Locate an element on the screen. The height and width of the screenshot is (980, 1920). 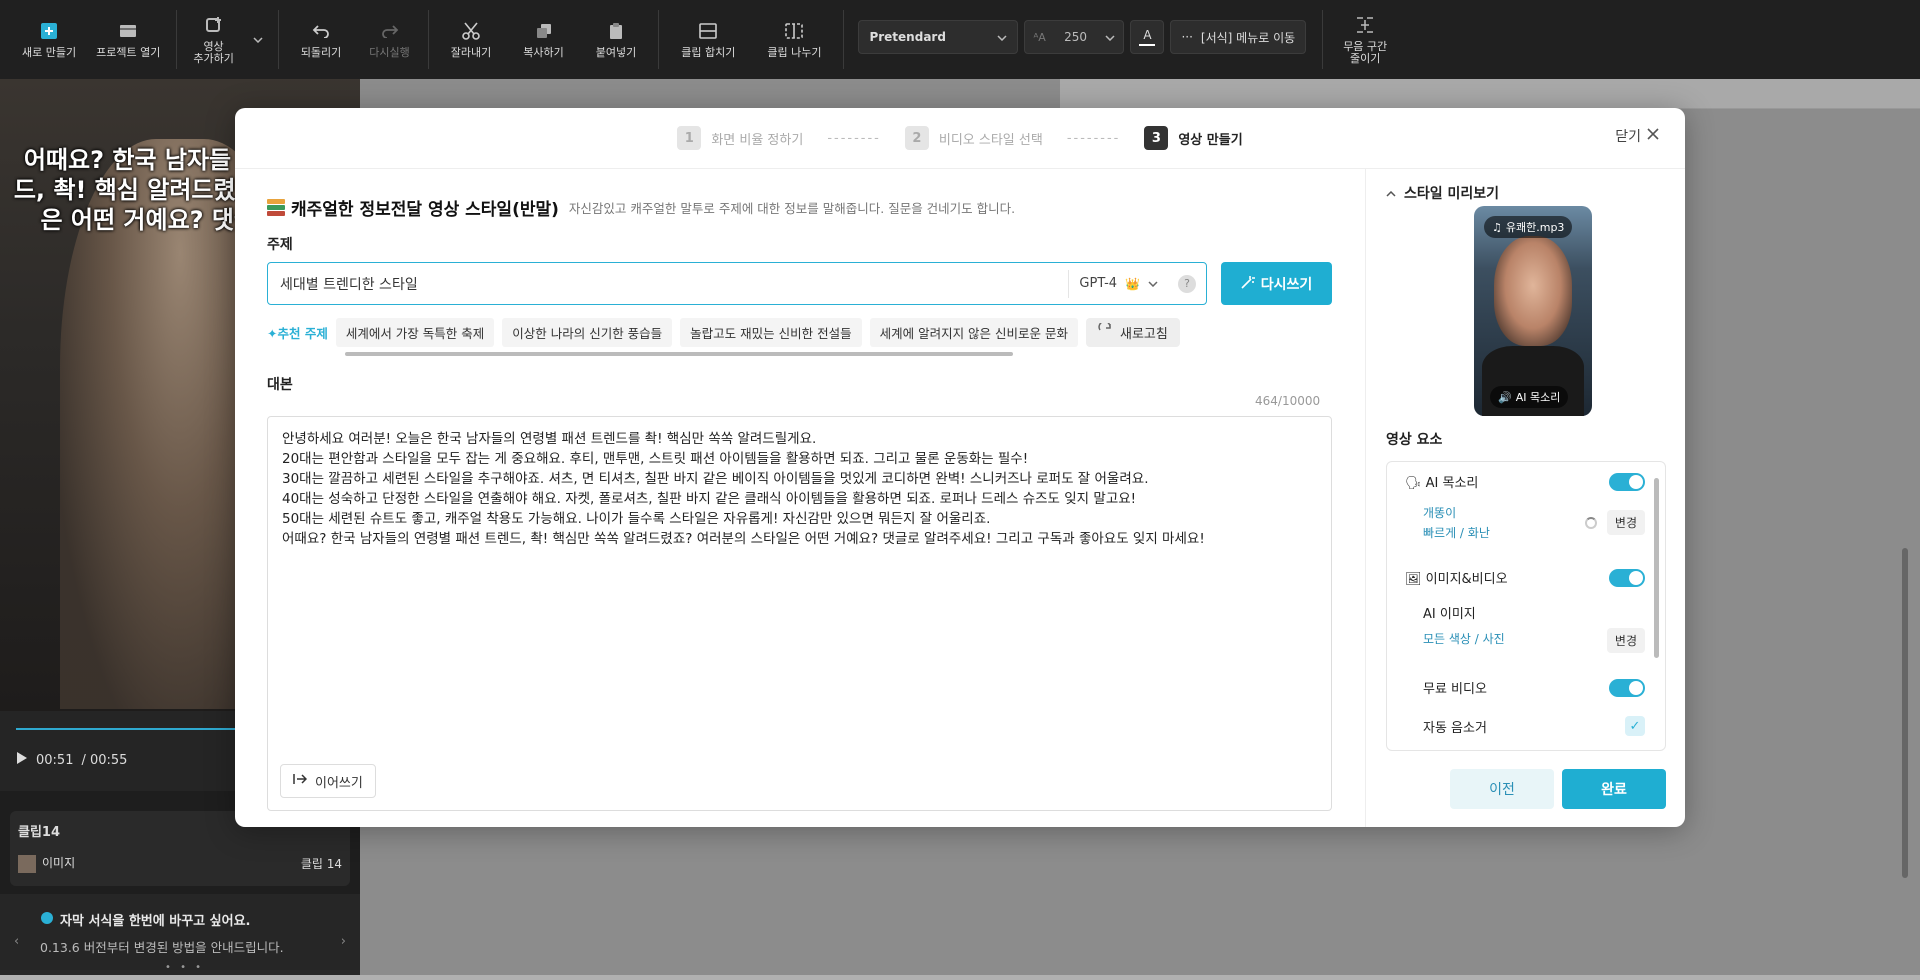
preview-header: 스타일 미리보기 is located at coordinates (1442, 193).